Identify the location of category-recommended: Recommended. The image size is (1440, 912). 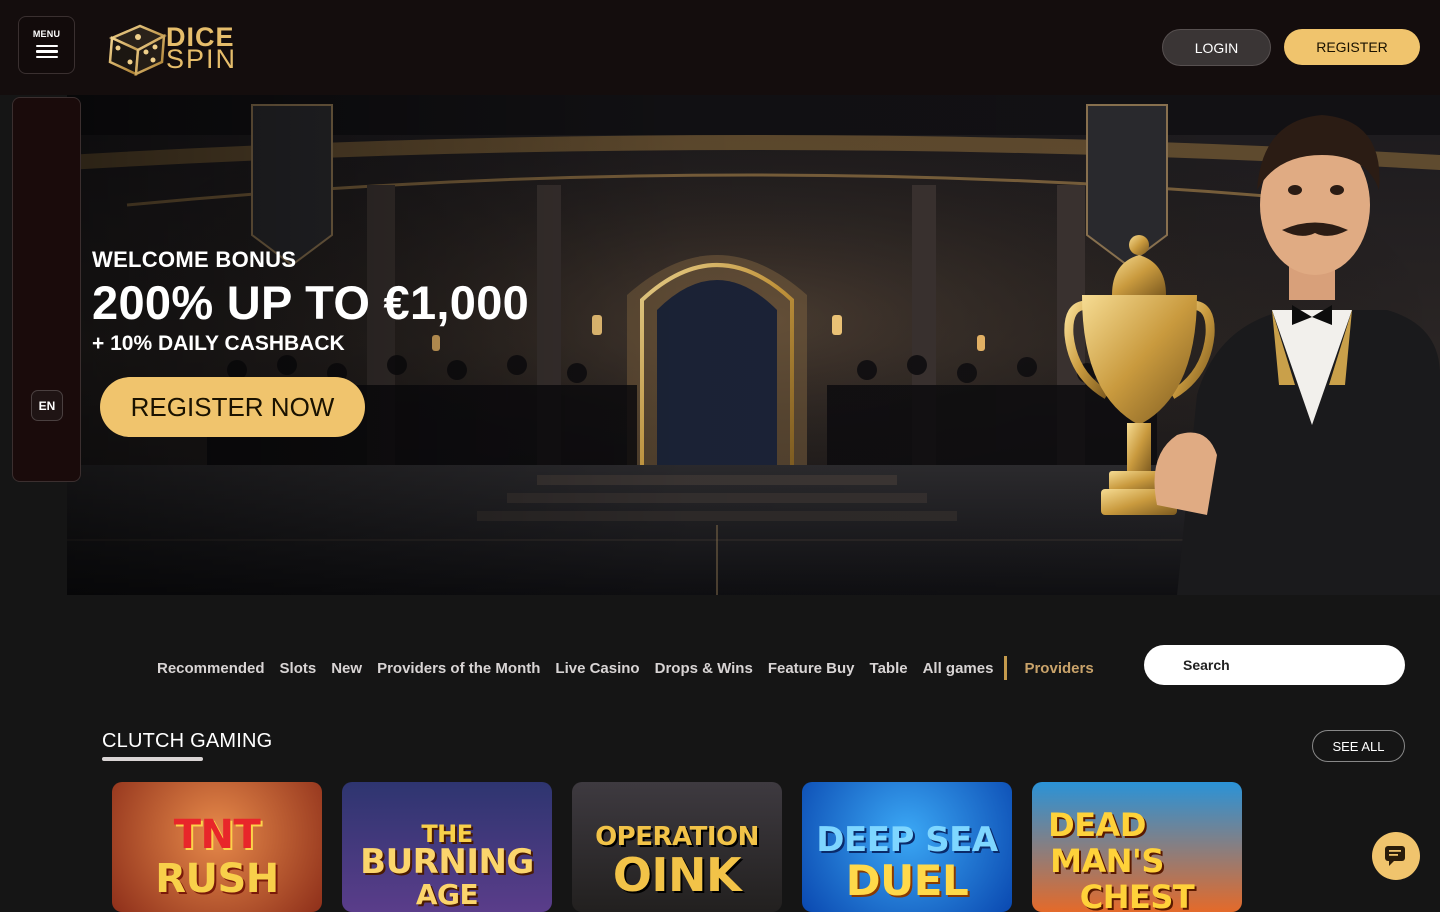
(211, 668).